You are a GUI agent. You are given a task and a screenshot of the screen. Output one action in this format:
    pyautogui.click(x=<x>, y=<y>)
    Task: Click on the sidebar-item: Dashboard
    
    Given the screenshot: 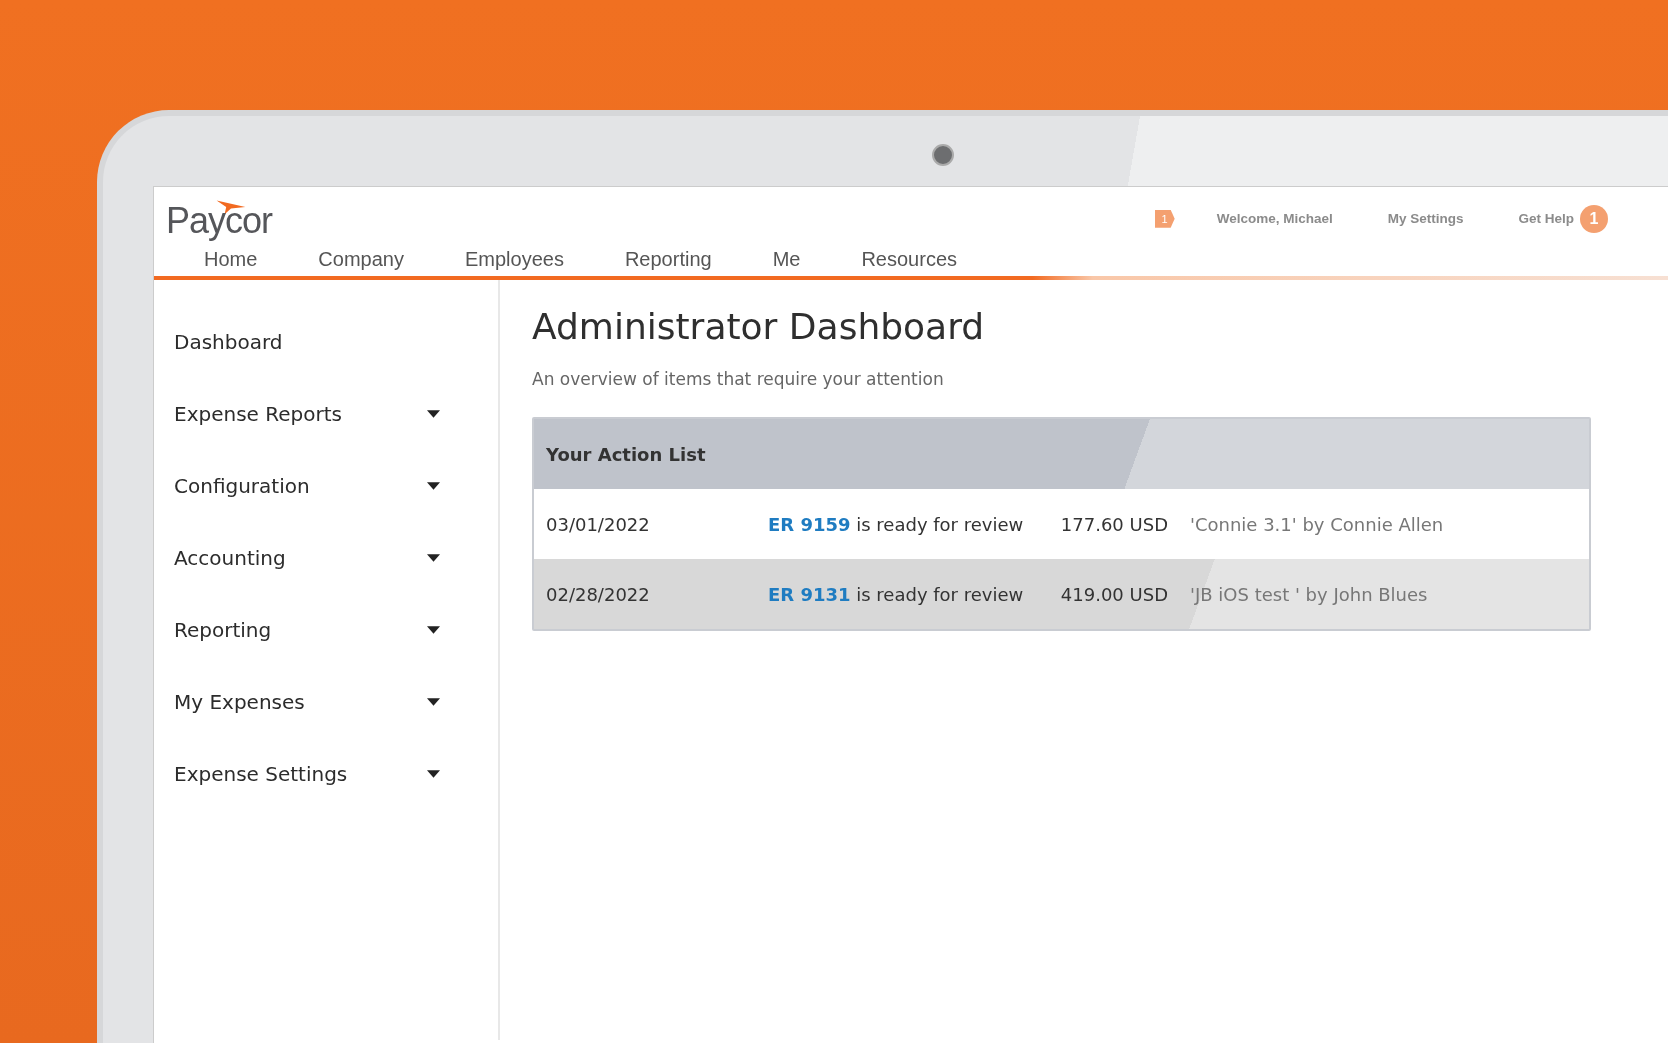 What is the action you would take?
    pyautogui.click(x=326, y=342)
    